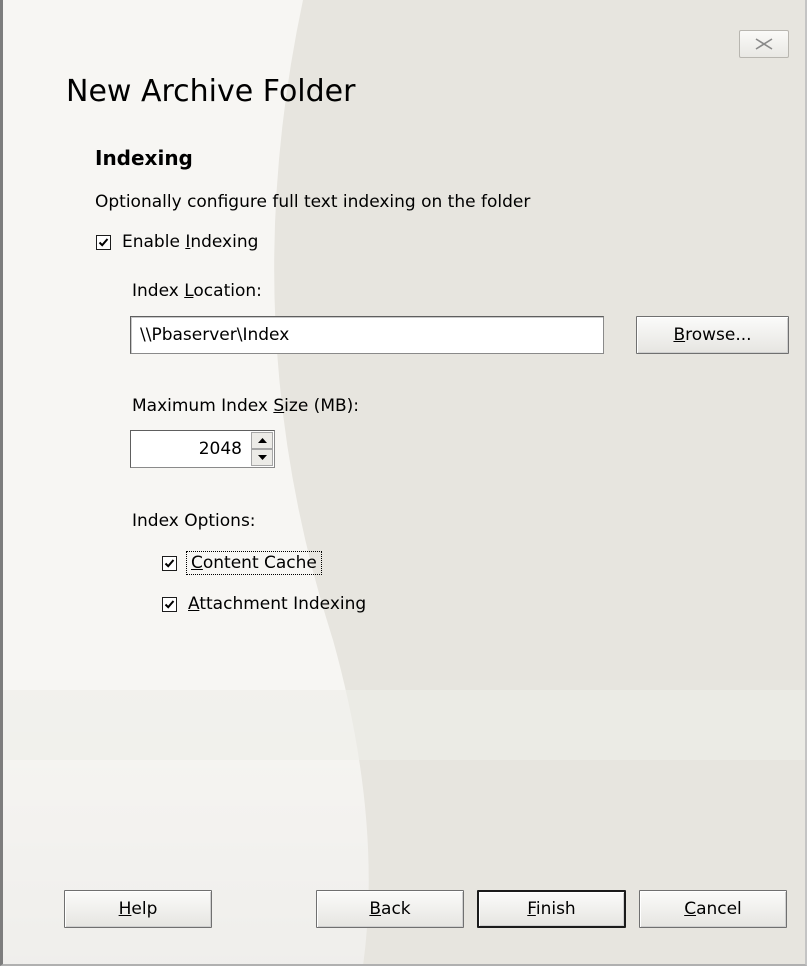 Image resolution: width=807 pixels, height=966 pixels. What do you see at coordinates (211, 91) in the screenshot?
I see `dialog-title: New Archive Folder` at bounding box center [211, 91].